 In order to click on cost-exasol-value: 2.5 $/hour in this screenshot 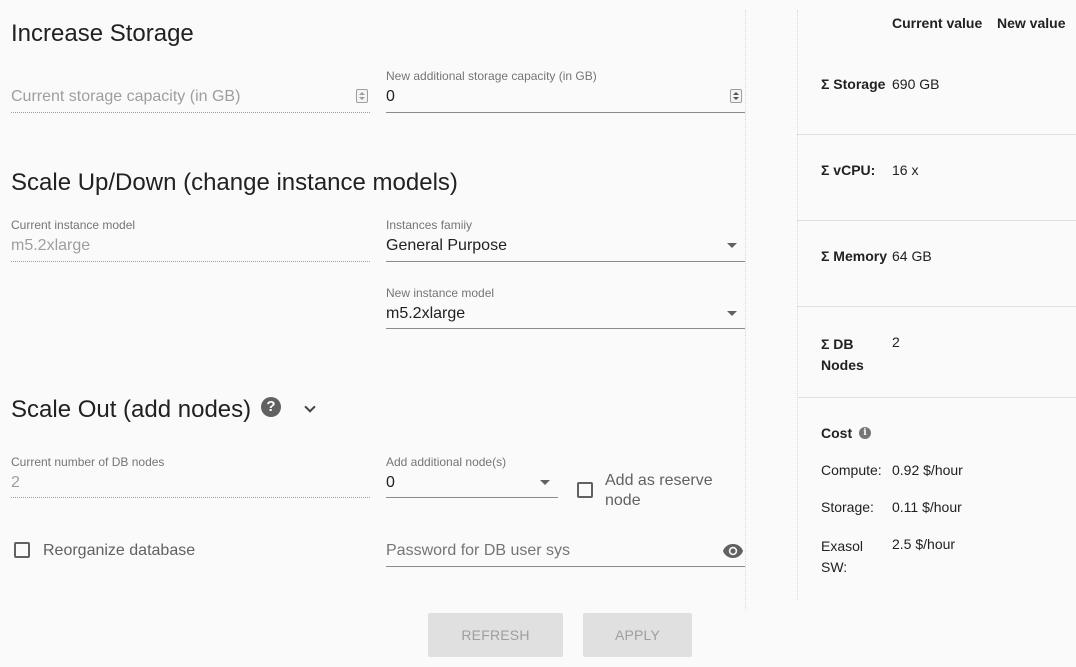, I will do `click(924, 544)`.